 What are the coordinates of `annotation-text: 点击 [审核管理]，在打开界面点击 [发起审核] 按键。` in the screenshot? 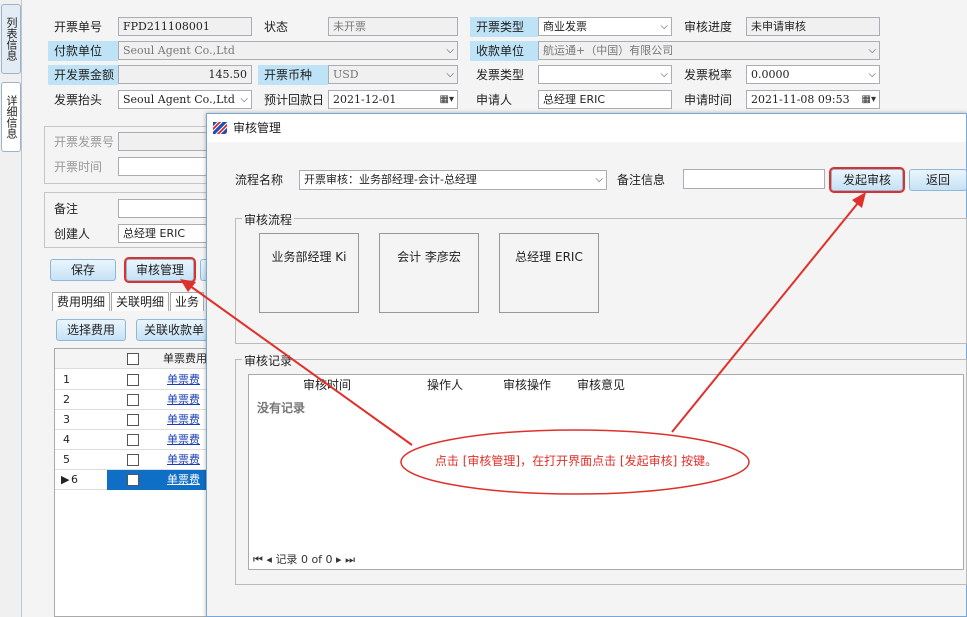 It's located at (576, 461).